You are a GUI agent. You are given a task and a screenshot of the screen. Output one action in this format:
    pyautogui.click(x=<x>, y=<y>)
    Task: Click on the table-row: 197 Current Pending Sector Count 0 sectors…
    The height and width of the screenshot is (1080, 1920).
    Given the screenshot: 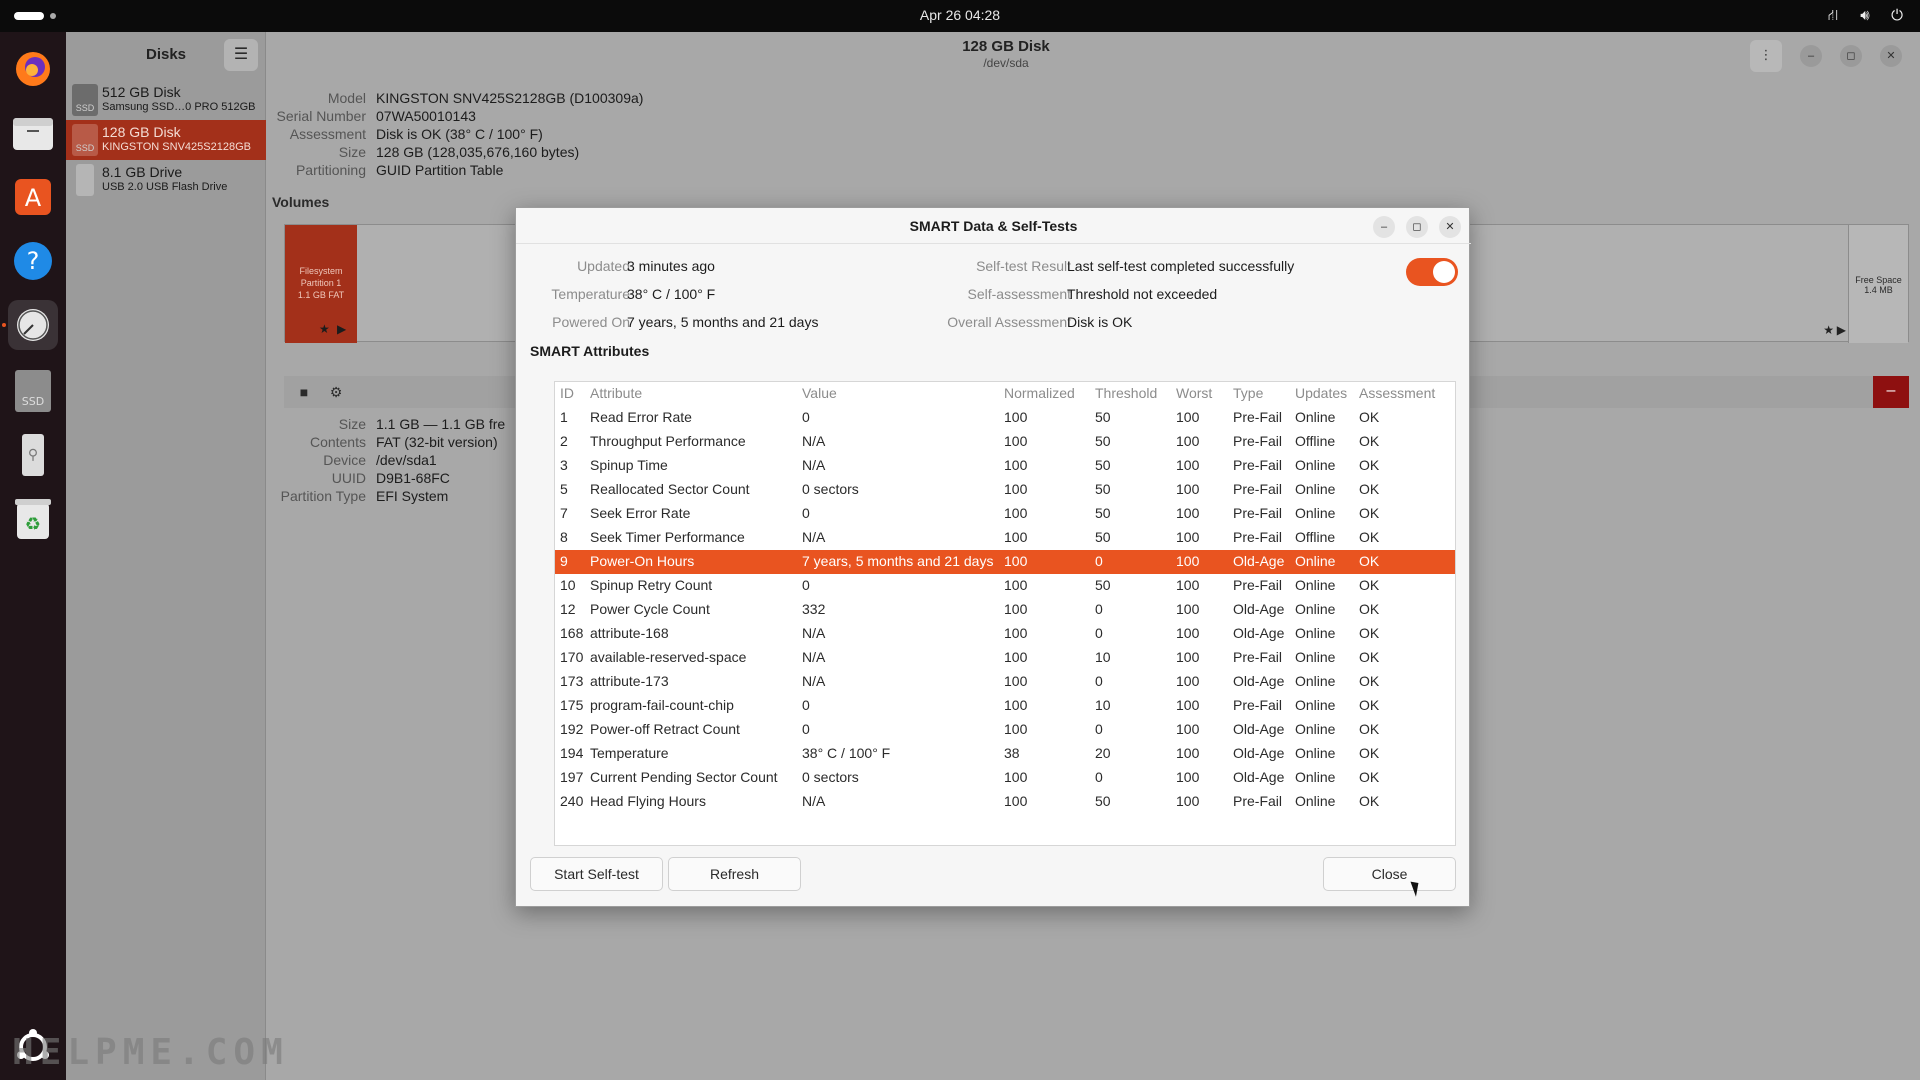 What is the action you would take?
    pyautogui.click(x=1005, y=778)
    